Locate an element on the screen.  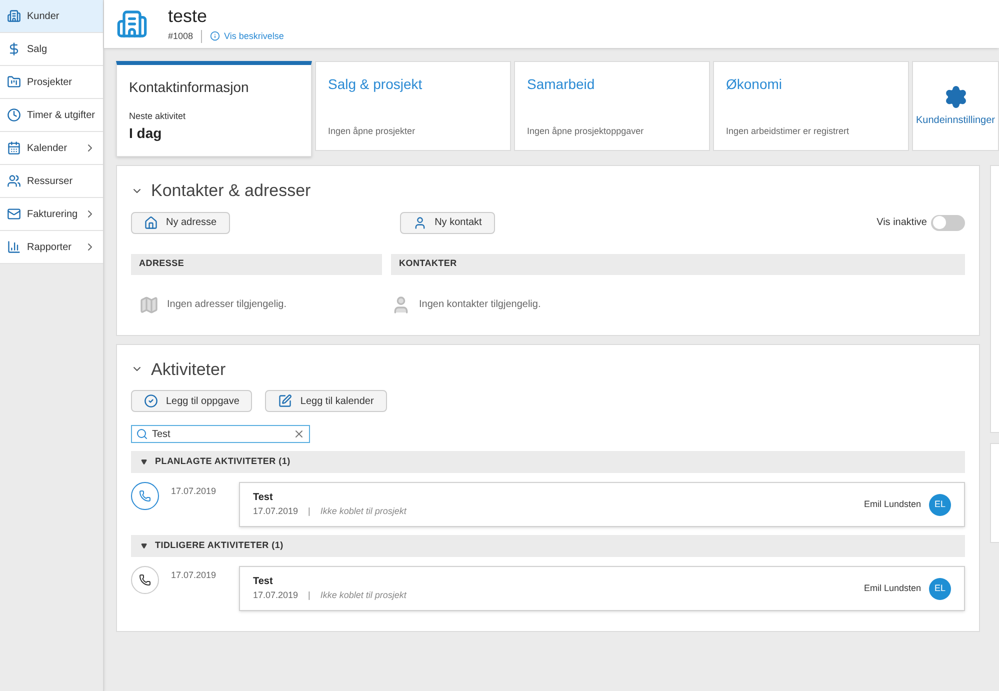
column-header: KONTAKTER is located at coordinates (678, 264).